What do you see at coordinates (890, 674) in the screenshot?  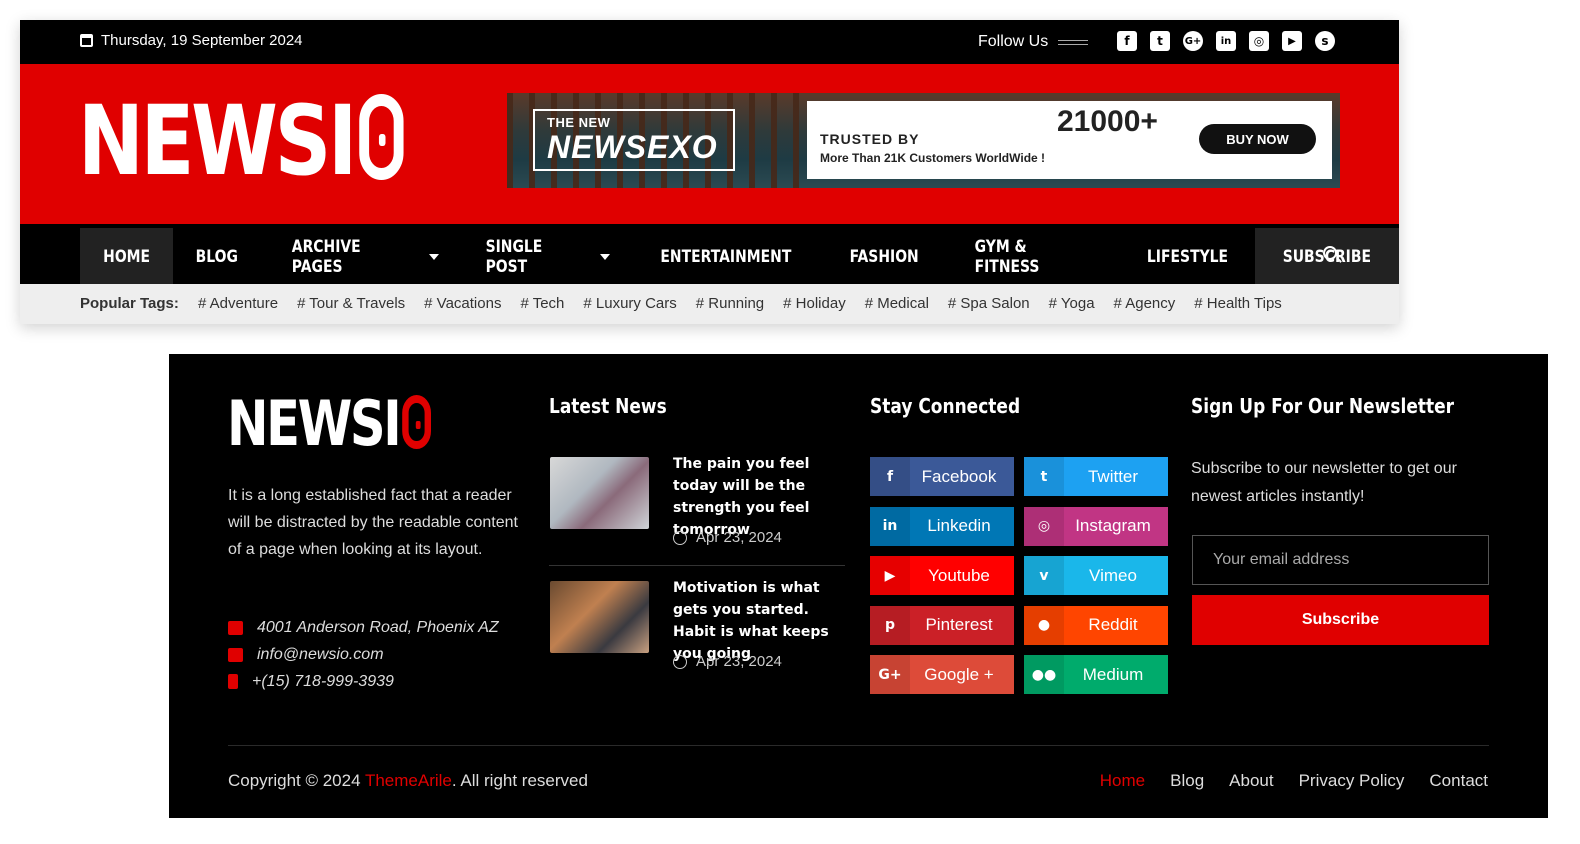 I see `google-icon: G+` at bounding box center [890, 674].